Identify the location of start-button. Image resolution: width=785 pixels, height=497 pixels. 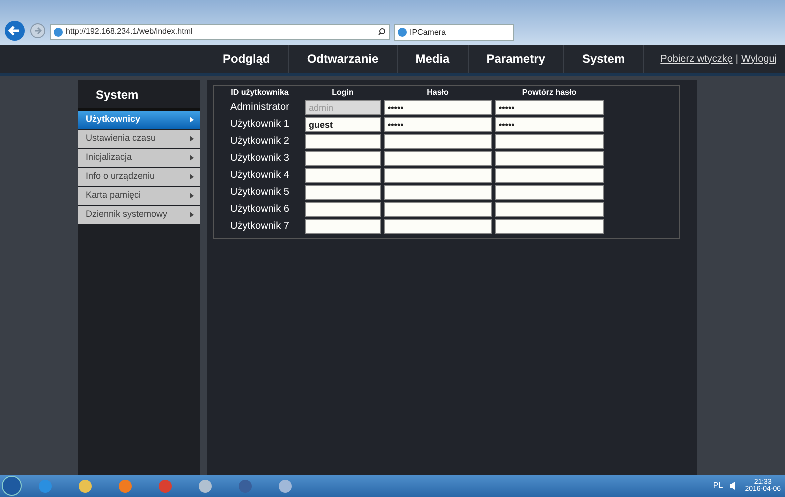
(12, 486).